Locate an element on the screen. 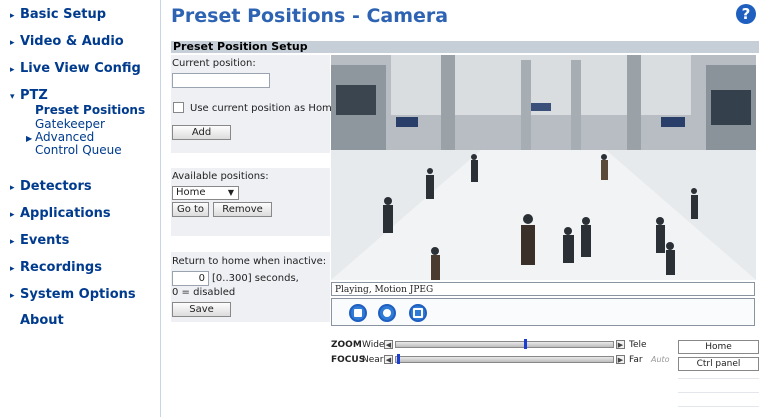 The width and height of the screenshot is (759, 417). remove-button: Remove is located at coordinates (242, 209).